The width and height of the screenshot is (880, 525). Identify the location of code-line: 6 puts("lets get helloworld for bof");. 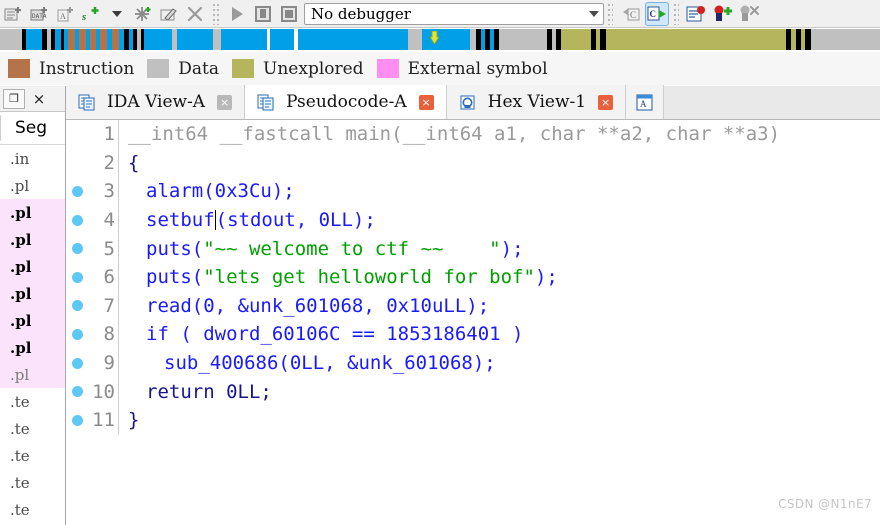
(473, 277).